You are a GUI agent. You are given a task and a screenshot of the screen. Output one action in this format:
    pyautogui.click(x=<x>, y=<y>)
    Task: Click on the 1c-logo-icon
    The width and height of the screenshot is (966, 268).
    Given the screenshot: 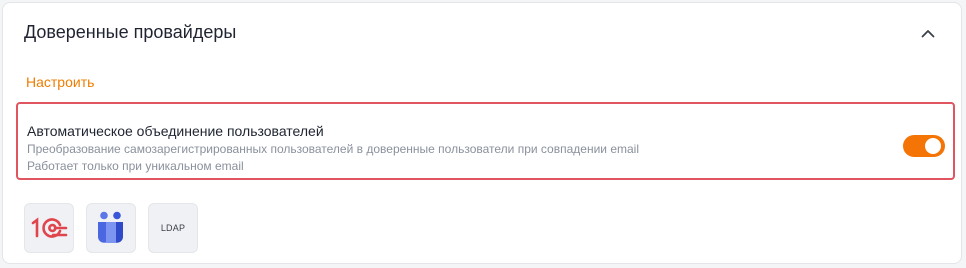 What is the action you would take?
    pyautogui.click(x=49, y=227)
    